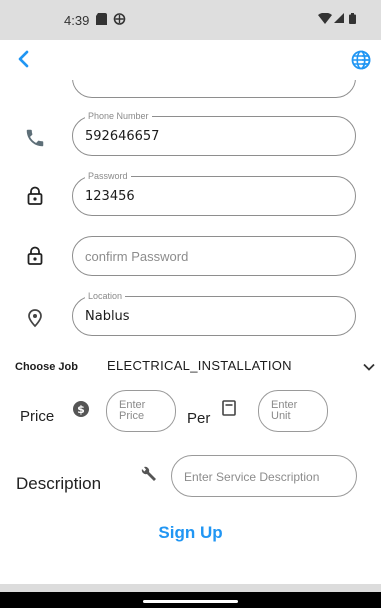  Describe the element at coordinates (190, 601) in the screenshot. I see `home-handle` at that location.